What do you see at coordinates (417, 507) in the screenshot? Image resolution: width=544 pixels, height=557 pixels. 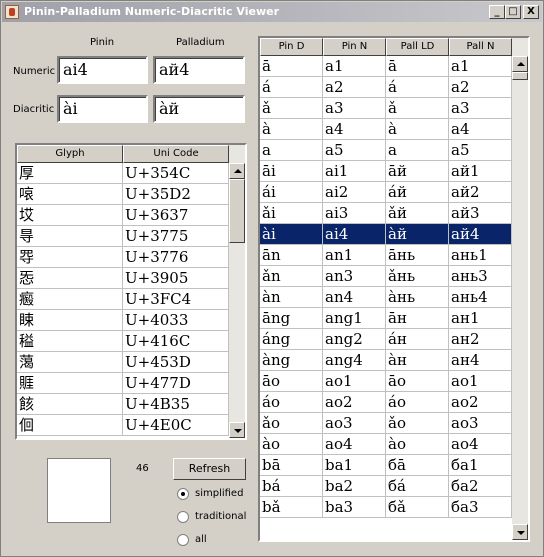 I see `pall-ld-cell: бǎ` at bounding box center [417, 507].